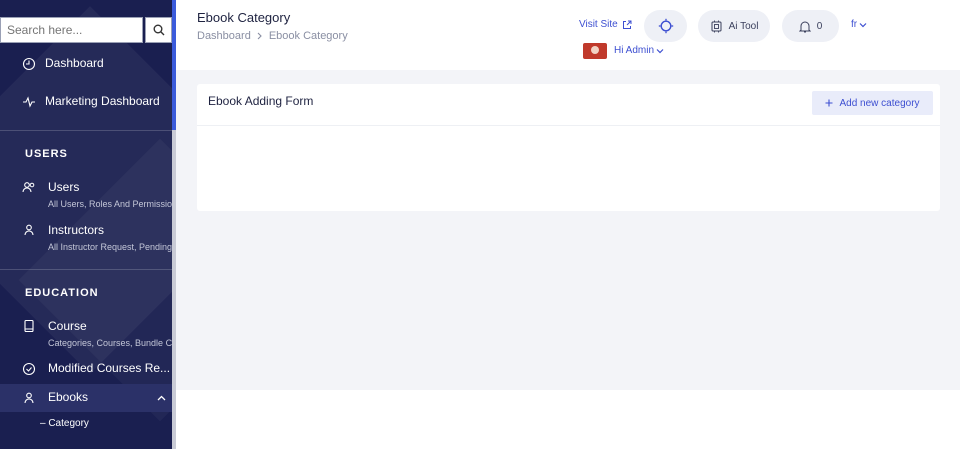  What do you see at coordinates (854, 24) in the screenshot?
I see `language-label: fr` at bounding box center [854, 24].